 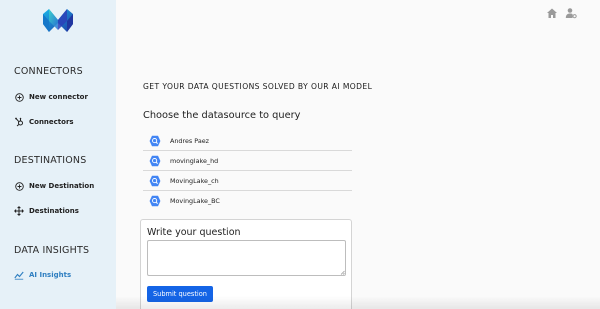 I want to click on brand-logo-icon, so click(x=58, y=21).